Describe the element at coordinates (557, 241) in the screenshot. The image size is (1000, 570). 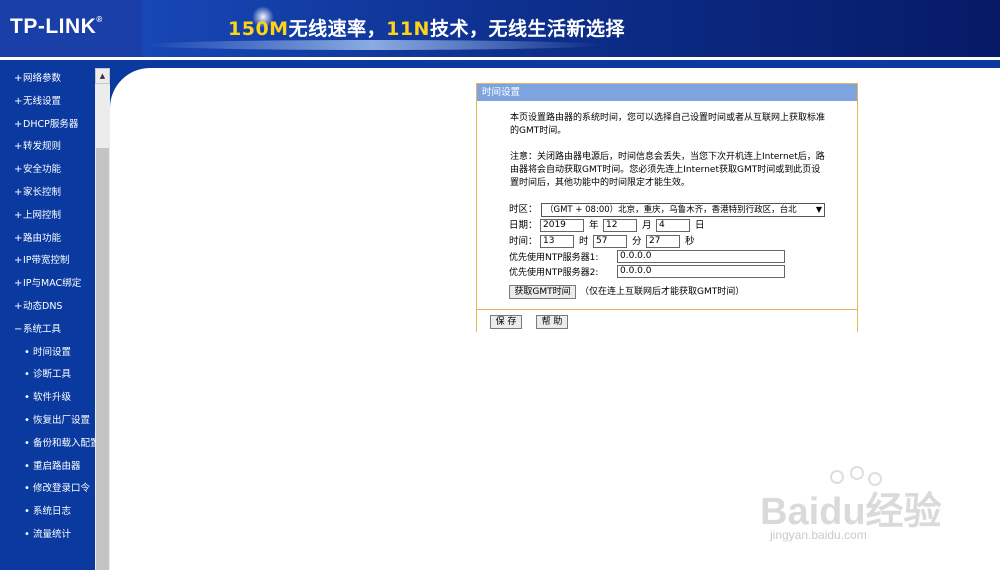
I see `hour-input: 13` at that location.